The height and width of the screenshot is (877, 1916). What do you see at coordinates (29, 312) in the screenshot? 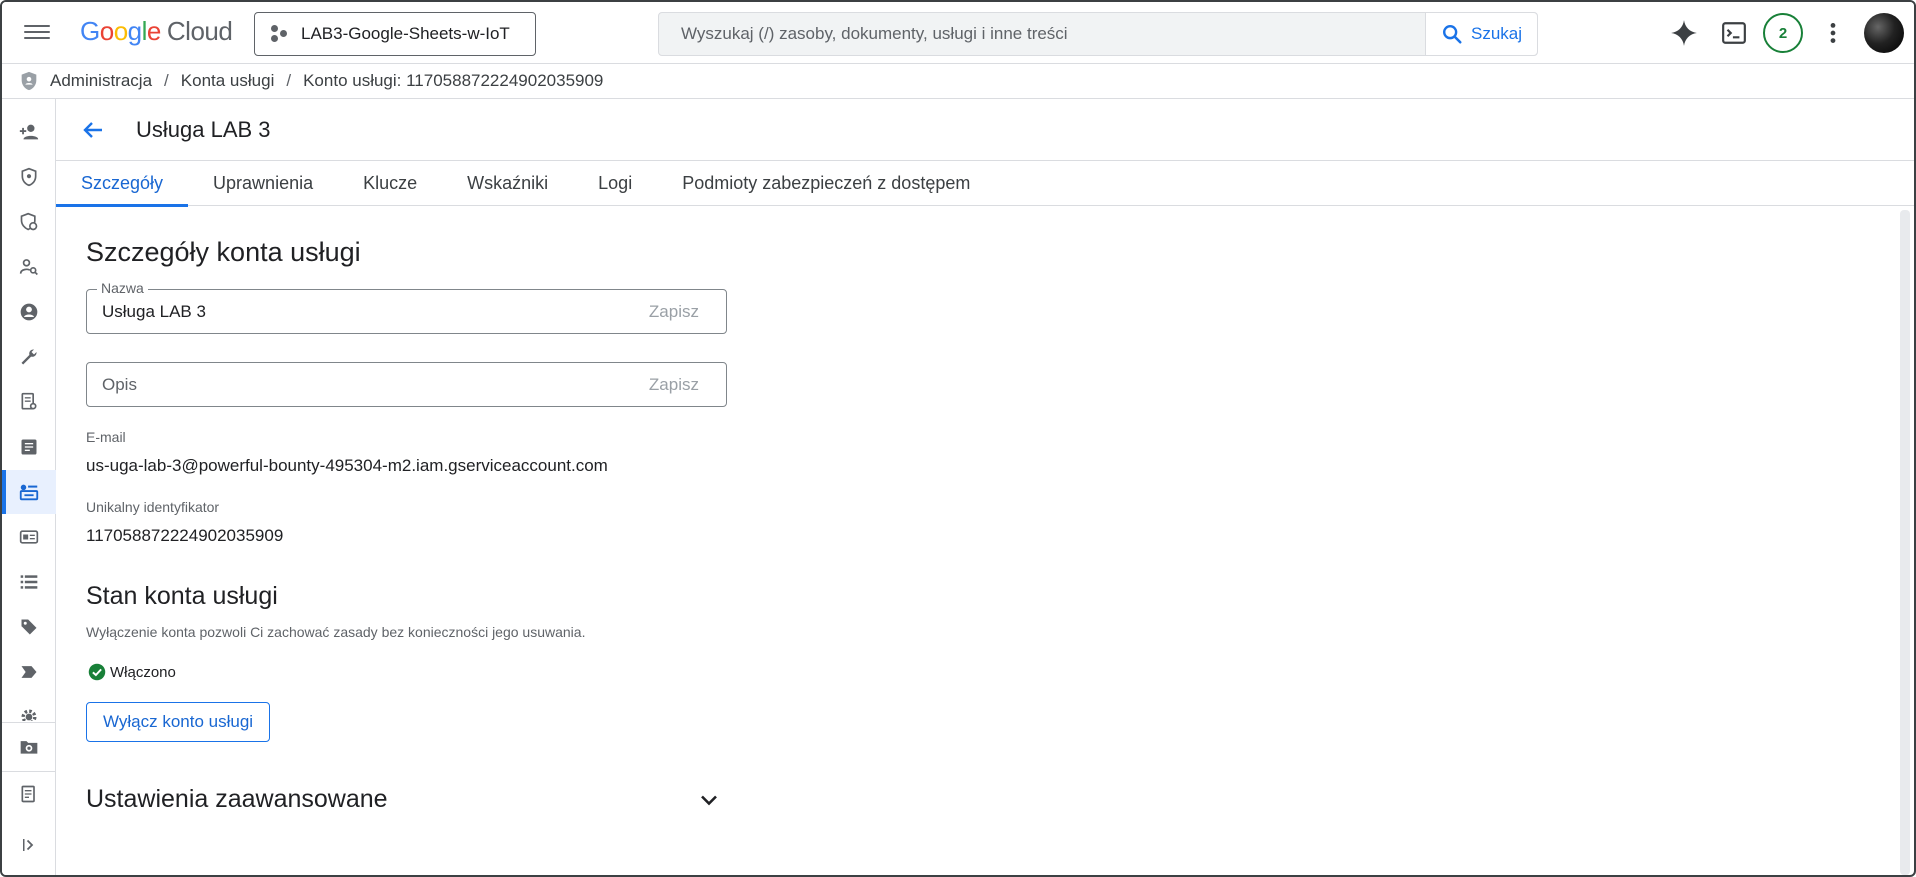
I see `account-circle-icon` at bounding box center [29, 312].